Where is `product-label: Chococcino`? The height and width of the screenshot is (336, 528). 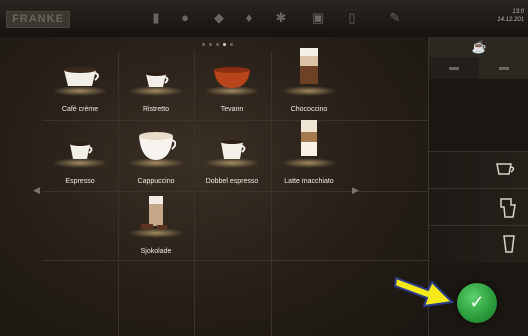 product-label: Chococcino is located at coordinates (309, 109).